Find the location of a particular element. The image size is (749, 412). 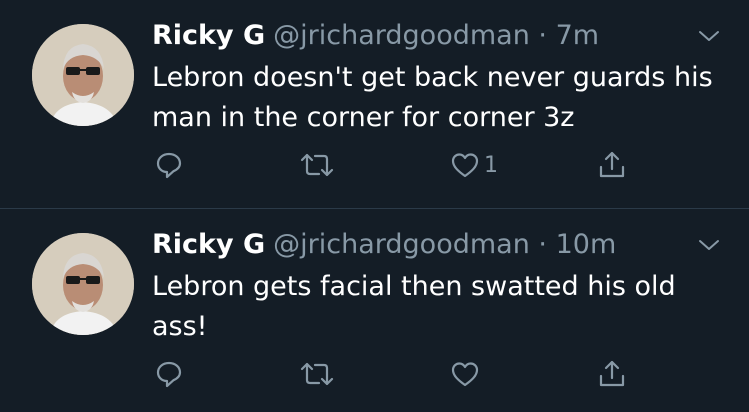

timestamp: 10m is located at coordinates (586, 244).